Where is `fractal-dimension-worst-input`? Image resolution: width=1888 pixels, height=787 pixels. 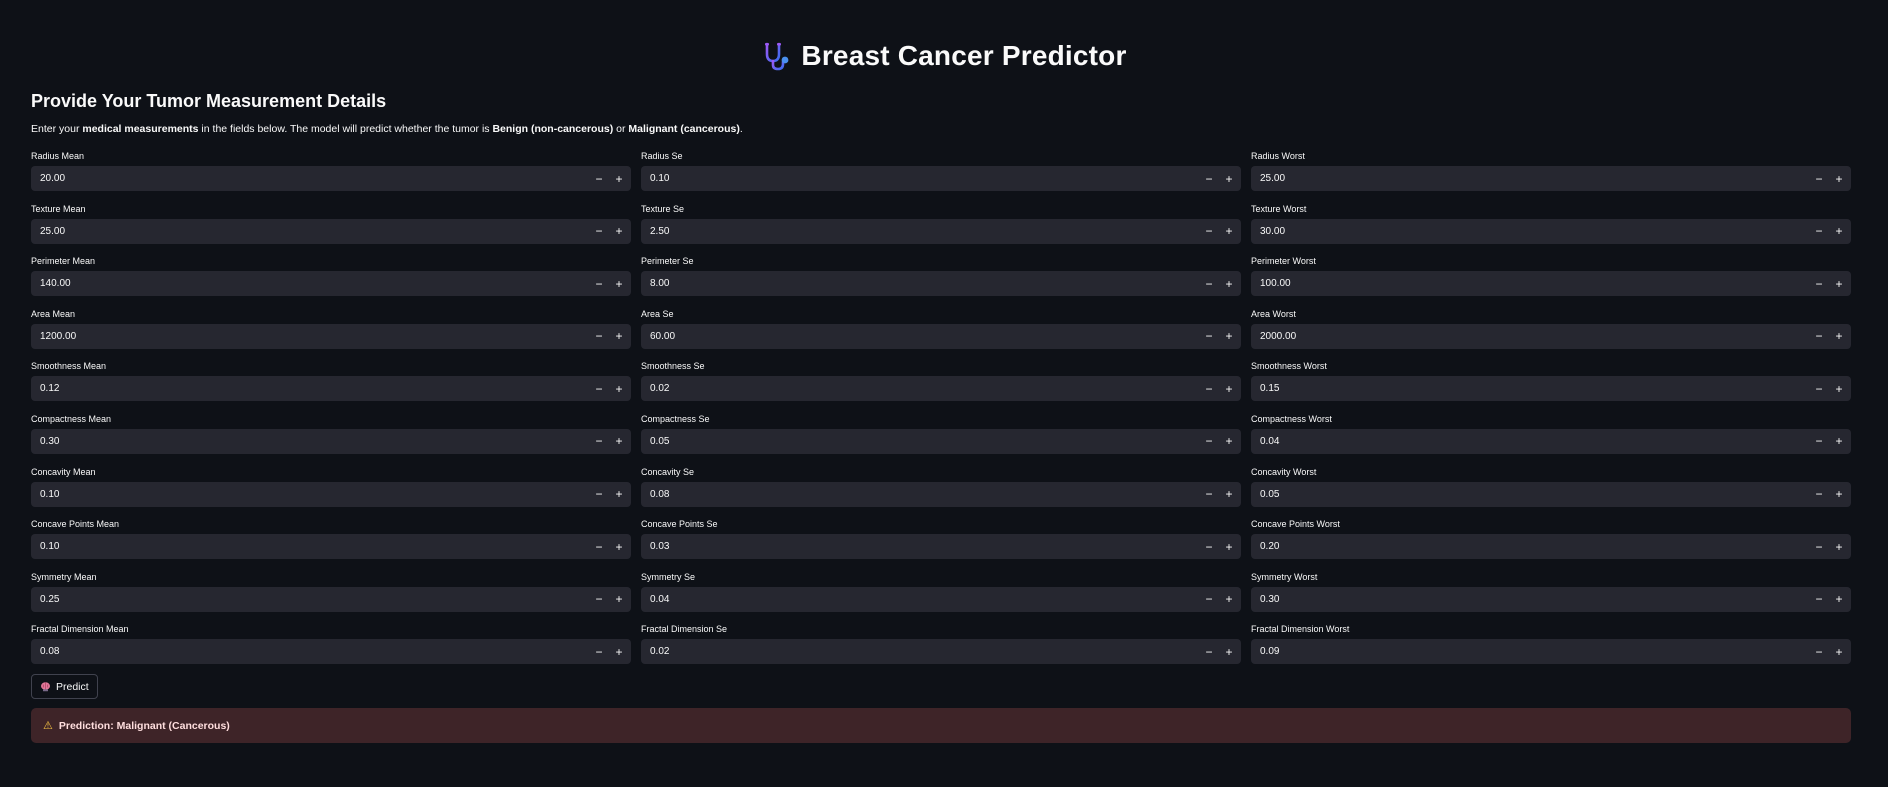 fractal-dimension-worst-input is located at coordinates (1530, 652).